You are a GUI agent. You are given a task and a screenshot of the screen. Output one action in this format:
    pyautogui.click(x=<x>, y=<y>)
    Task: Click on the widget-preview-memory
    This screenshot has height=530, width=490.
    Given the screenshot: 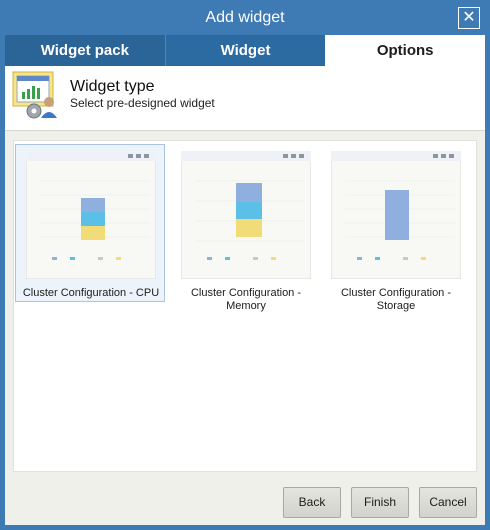 What is the action you would take?
    pyautogui.click(x=246, y=215)
    